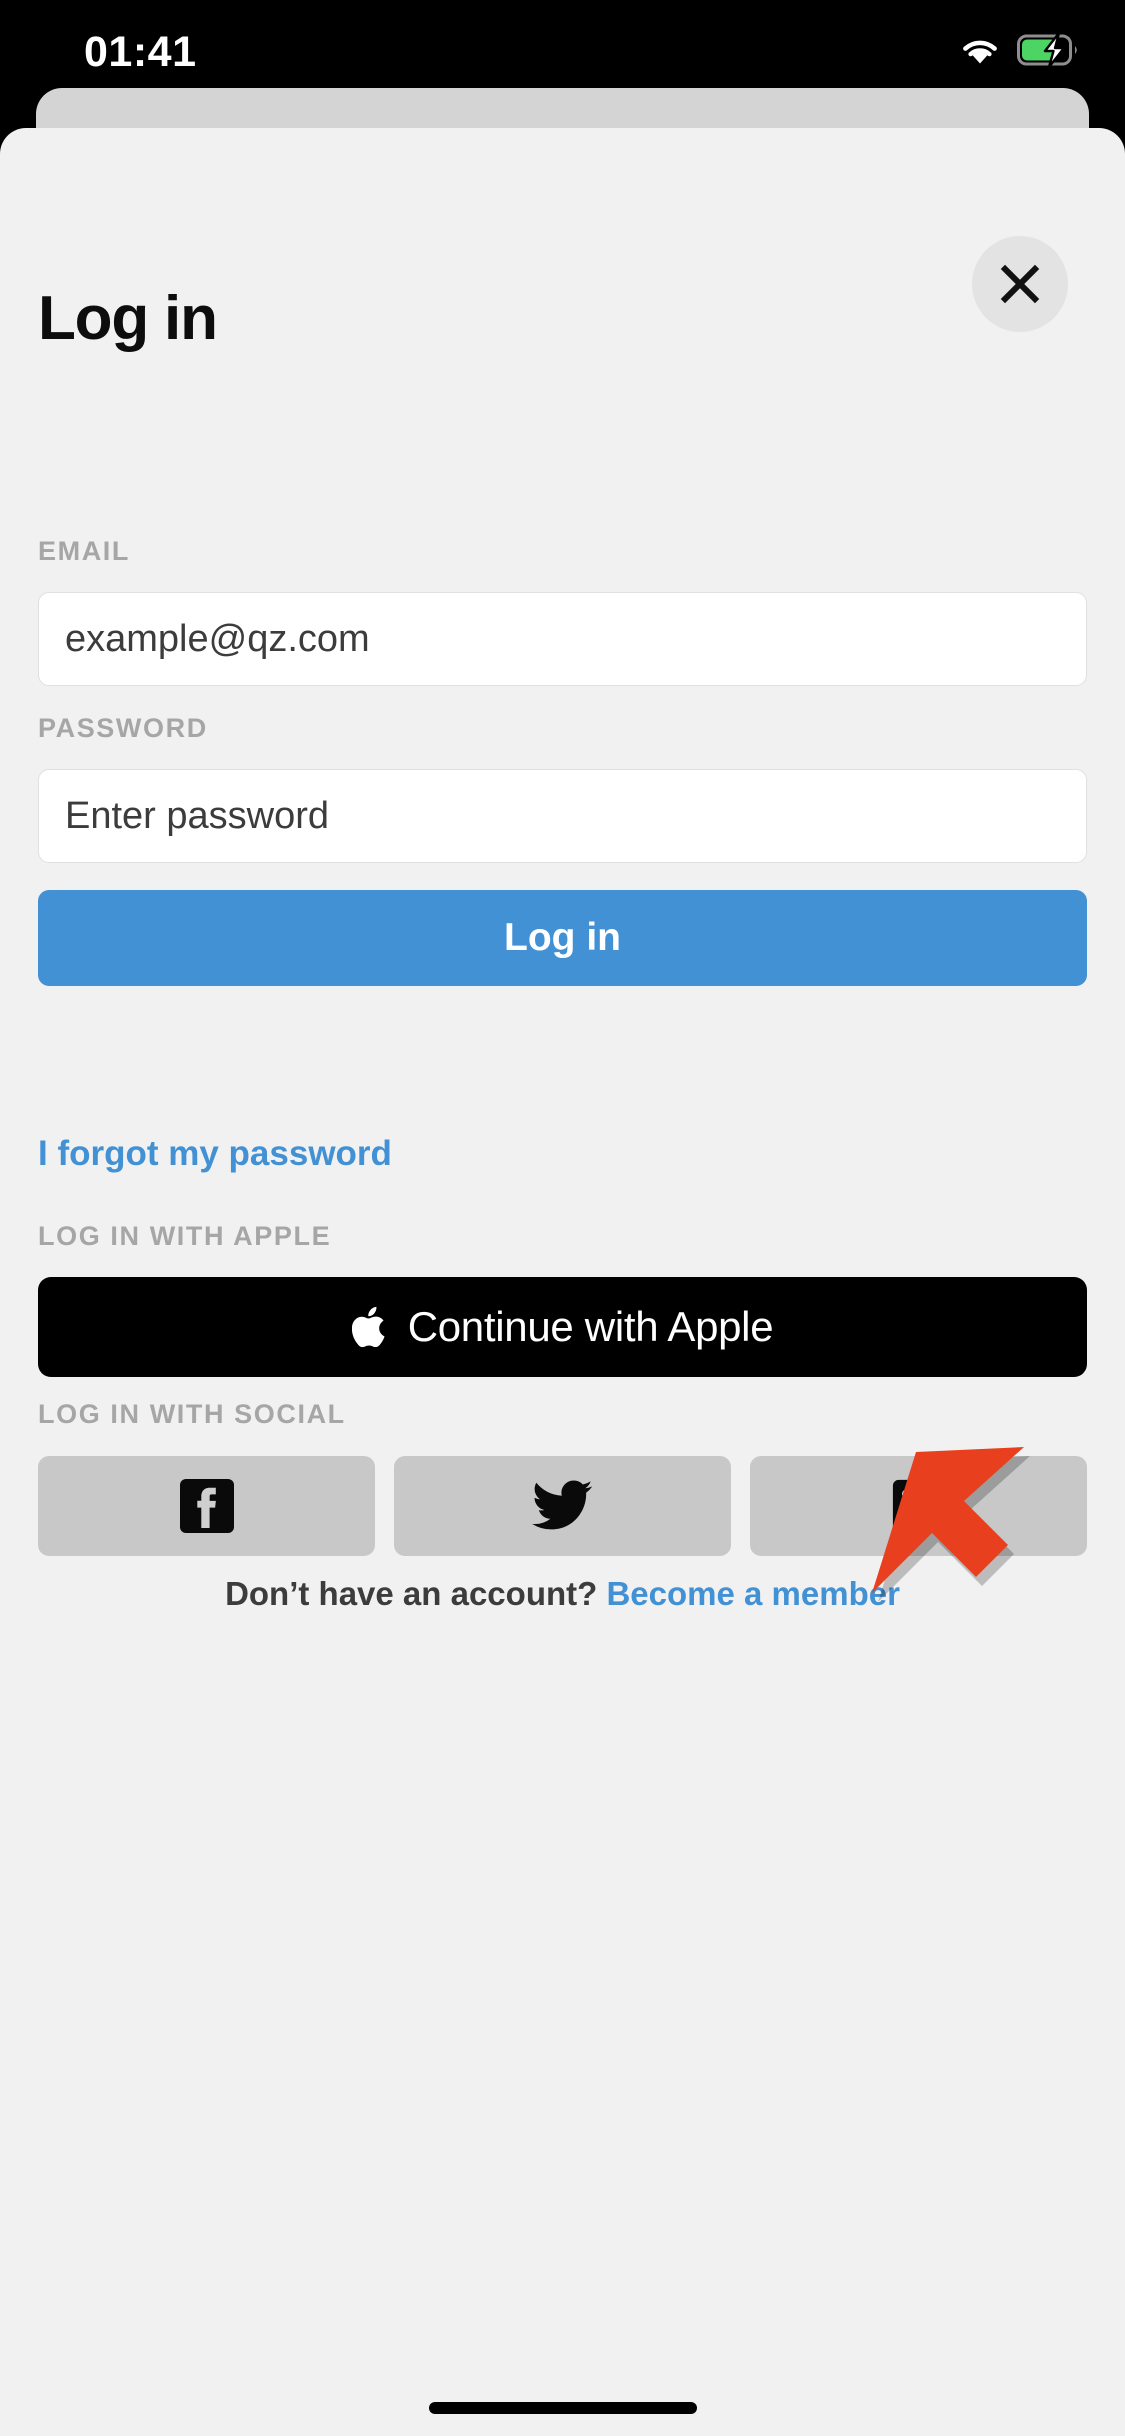  I want to click on page-title: Log in, so click(128, 318).